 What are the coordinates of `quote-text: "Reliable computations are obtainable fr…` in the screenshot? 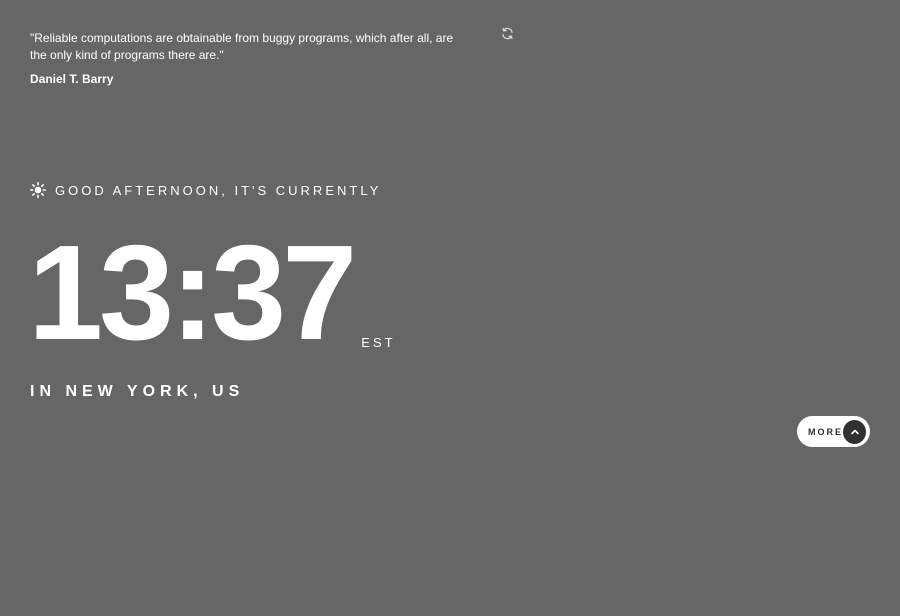 It's located at (242, 46).